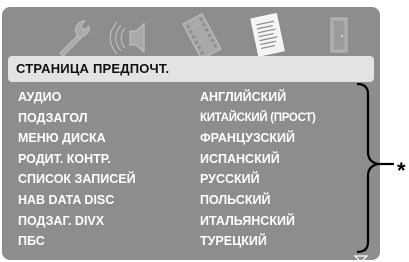 This screenshot has height=262, width=409. I want to click on speaker-icon, so click(127, 38).